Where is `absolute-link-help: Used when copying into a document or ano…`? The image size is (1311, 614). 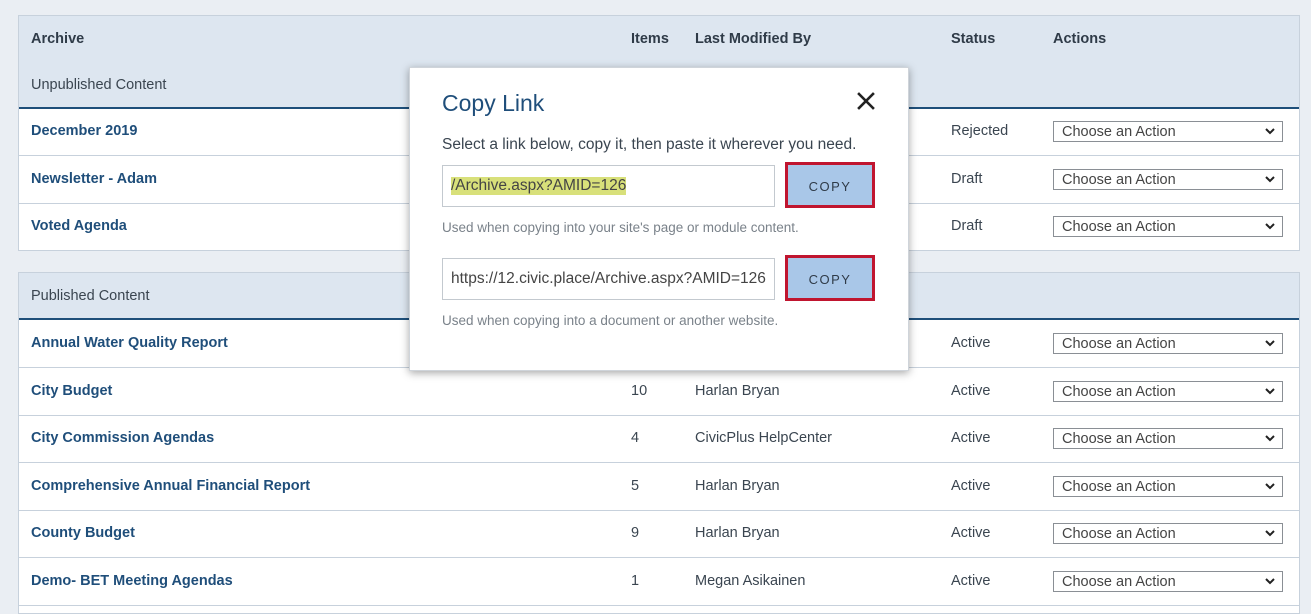 absolute-link-help: Used when copying into a document or ano… is located at coordinates (610, 320).